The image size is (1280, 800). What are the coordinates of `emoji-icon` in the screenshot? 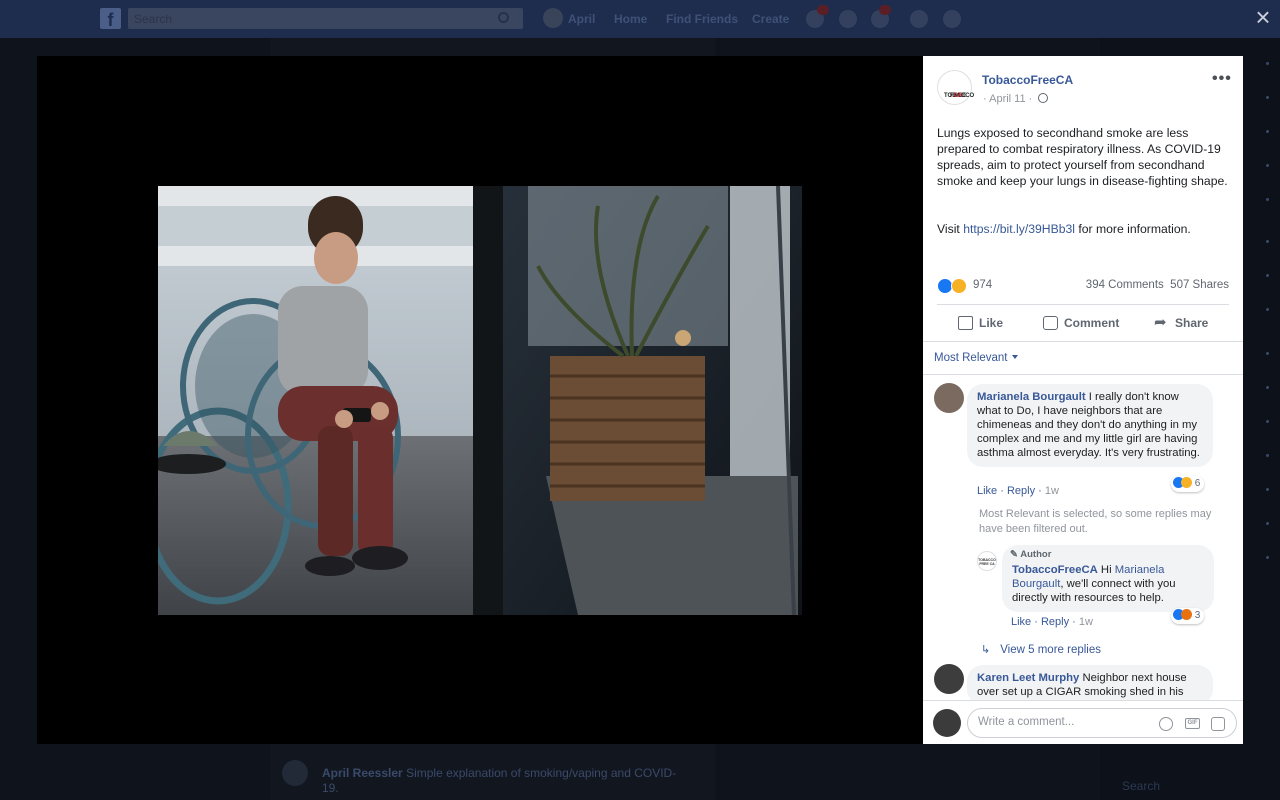 It's located at (1166, 724).